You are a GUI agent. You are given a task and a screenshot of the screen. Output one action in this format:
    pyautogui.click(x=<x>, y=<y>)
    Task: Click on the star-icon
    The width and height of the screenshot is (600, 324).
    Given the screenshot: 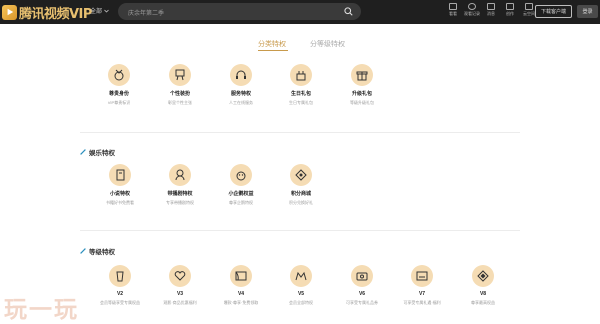 What is the action you would take?
    pyautogui.click(x=483, y=276)
    